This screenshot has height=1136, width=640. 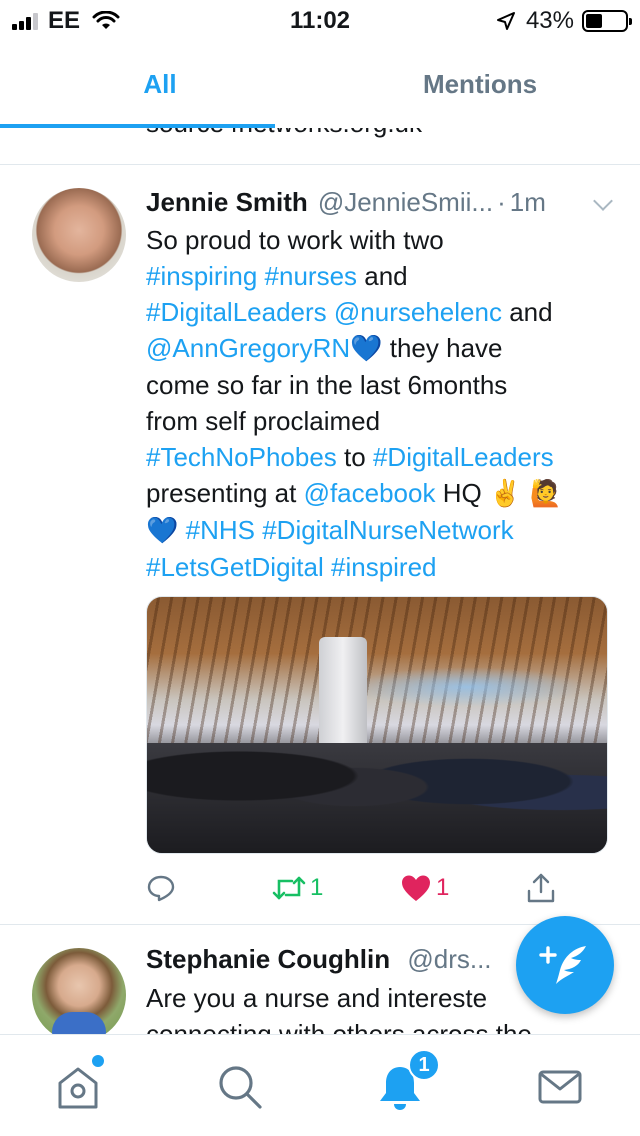 I want to click on notification-tabs: All Mentions, so click(x=320, y=84).